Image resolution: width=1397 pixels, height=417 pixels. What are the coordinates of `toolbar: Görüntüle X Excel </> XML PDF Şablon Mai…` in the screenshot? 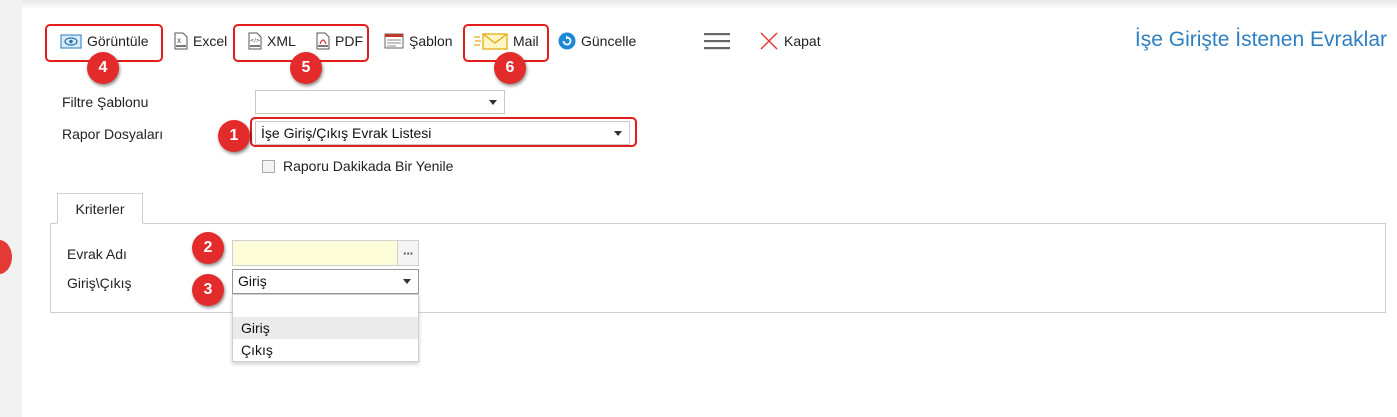 It's located at (709, 39).